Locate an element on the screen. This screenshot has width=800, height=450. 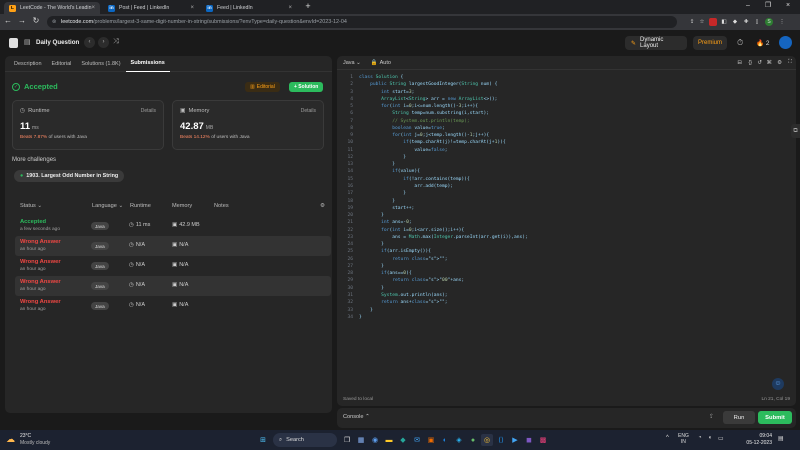
add-solution-button: + Solution is located at coordinates (306, 87).